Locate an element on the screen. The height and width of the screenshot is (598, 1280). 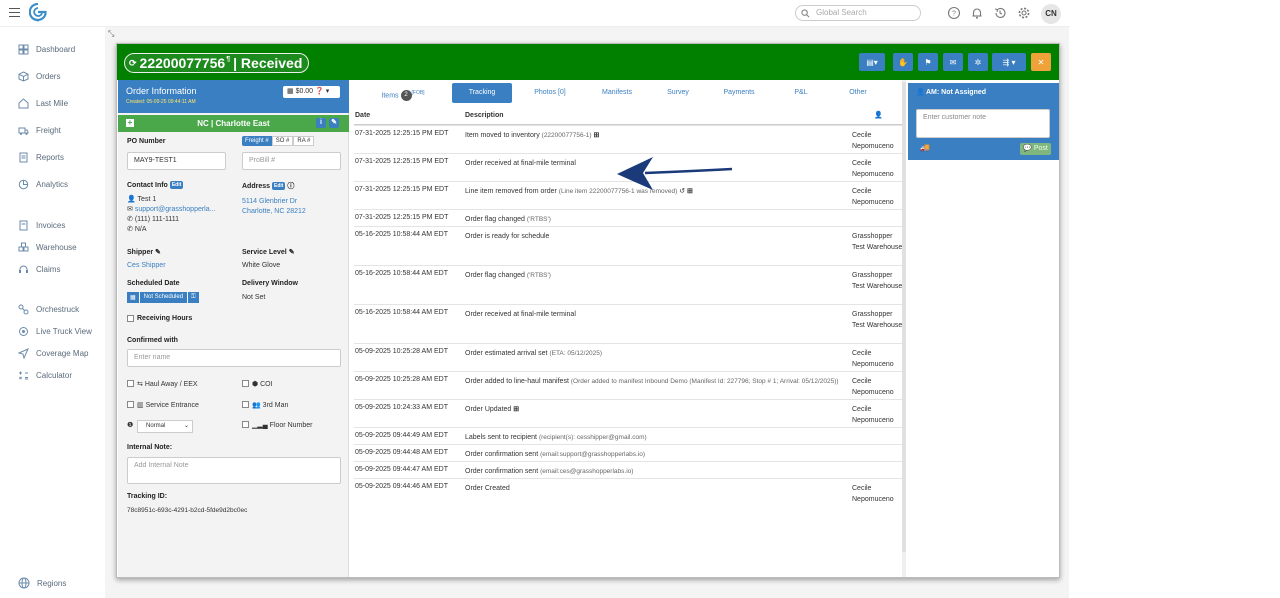
sidebar-item-label: Analytics is located at coordinates (52, 184).